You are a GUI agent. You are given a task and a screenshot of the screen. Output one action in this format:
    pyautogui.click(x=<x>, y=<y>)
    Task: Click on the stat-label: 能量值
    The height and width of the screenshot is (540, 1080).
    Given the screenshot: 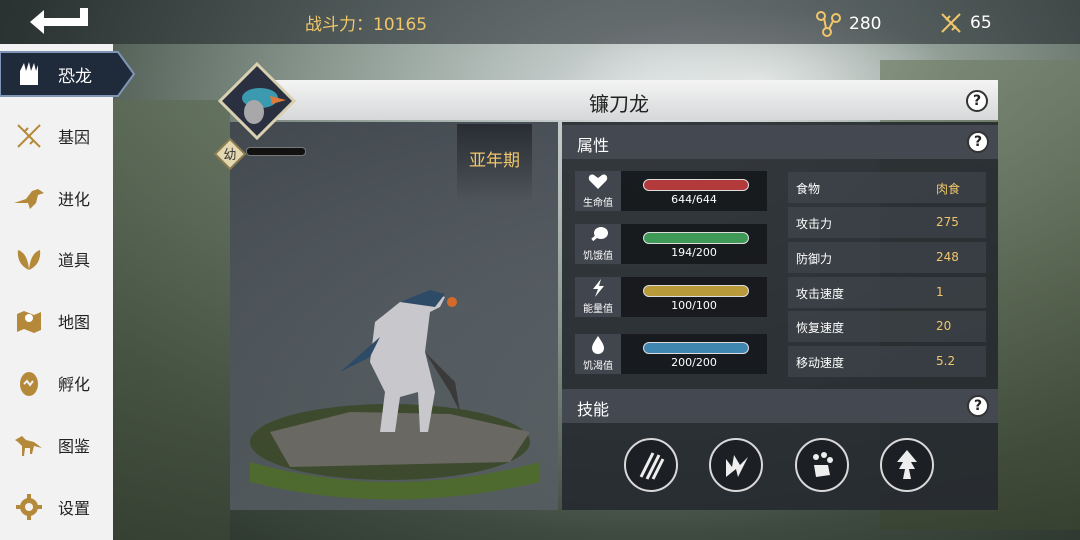 What is the action you would take?
    pyautogui.click(x=598, y=309)
    